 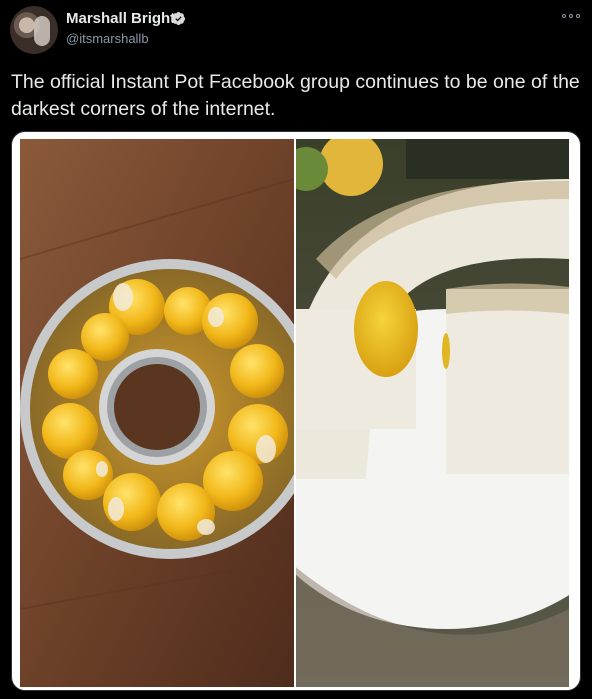 What do you see at coordinates (296, 30) in the screenshot?
I see `tweet-header: Marshall Bright @itsmarshallb` at bounding box center [296, 30].